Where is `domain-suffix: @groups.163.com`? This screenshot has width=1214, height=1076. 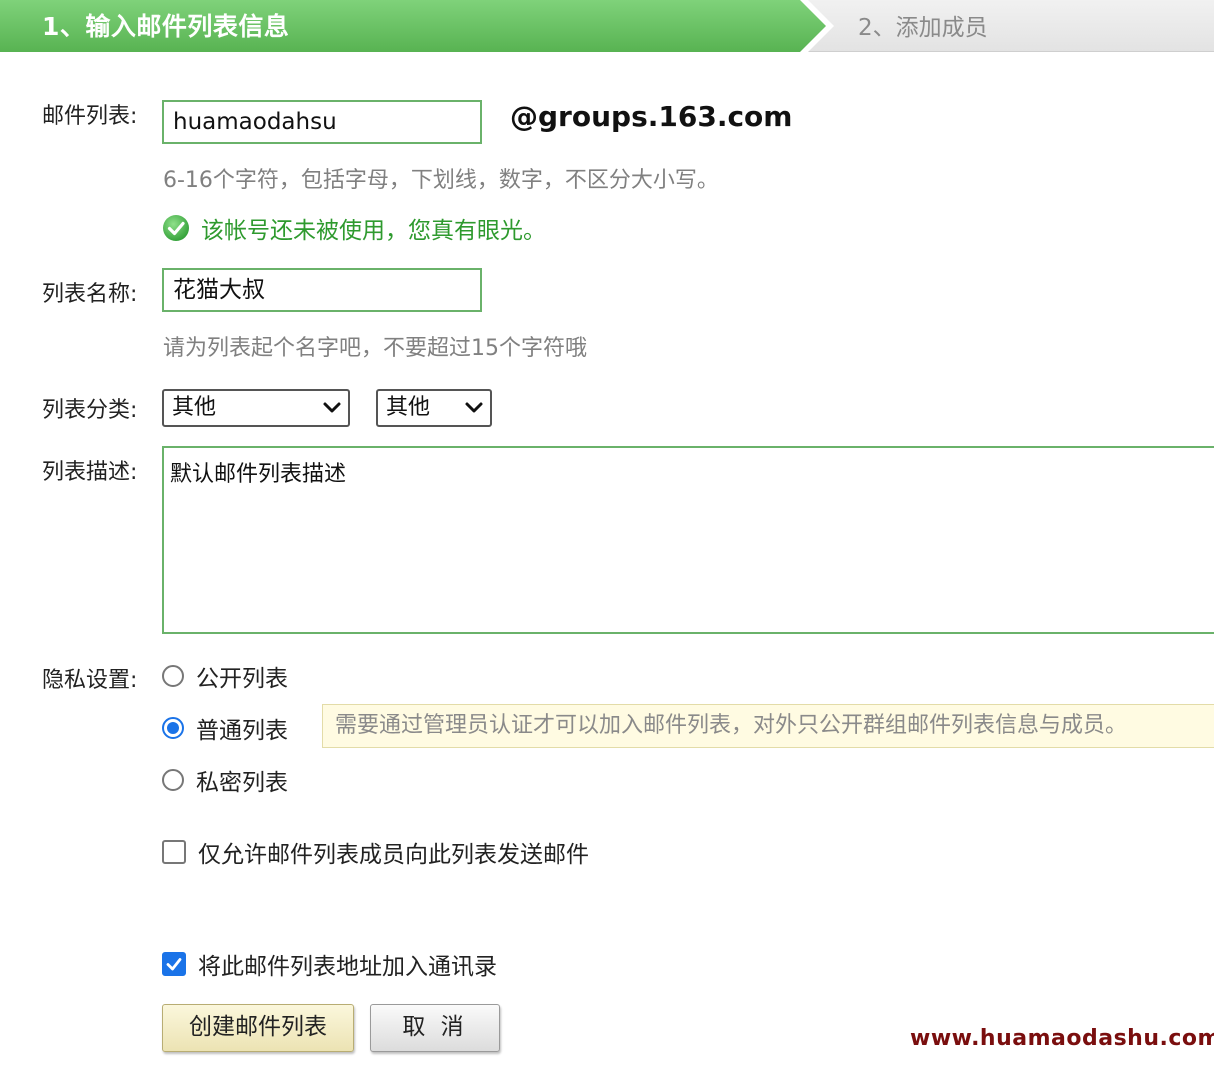
domain-suffix: @groups.163.com is located at coordinates (651, 116).